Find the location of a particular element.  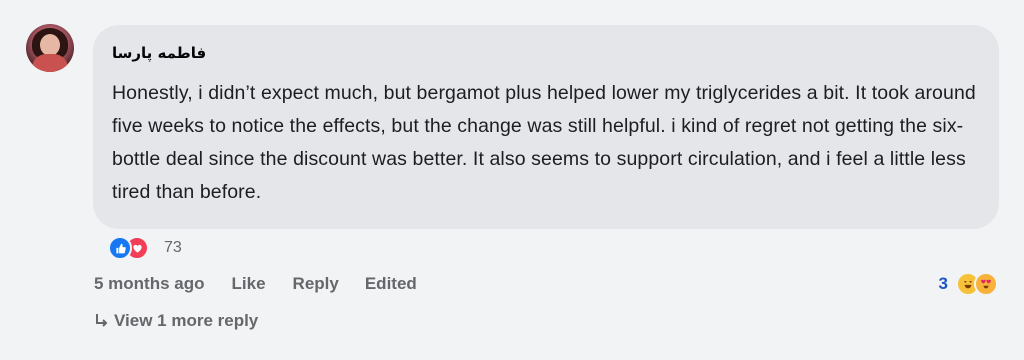

reply-button: Reply is located at coordinates (316, 284).